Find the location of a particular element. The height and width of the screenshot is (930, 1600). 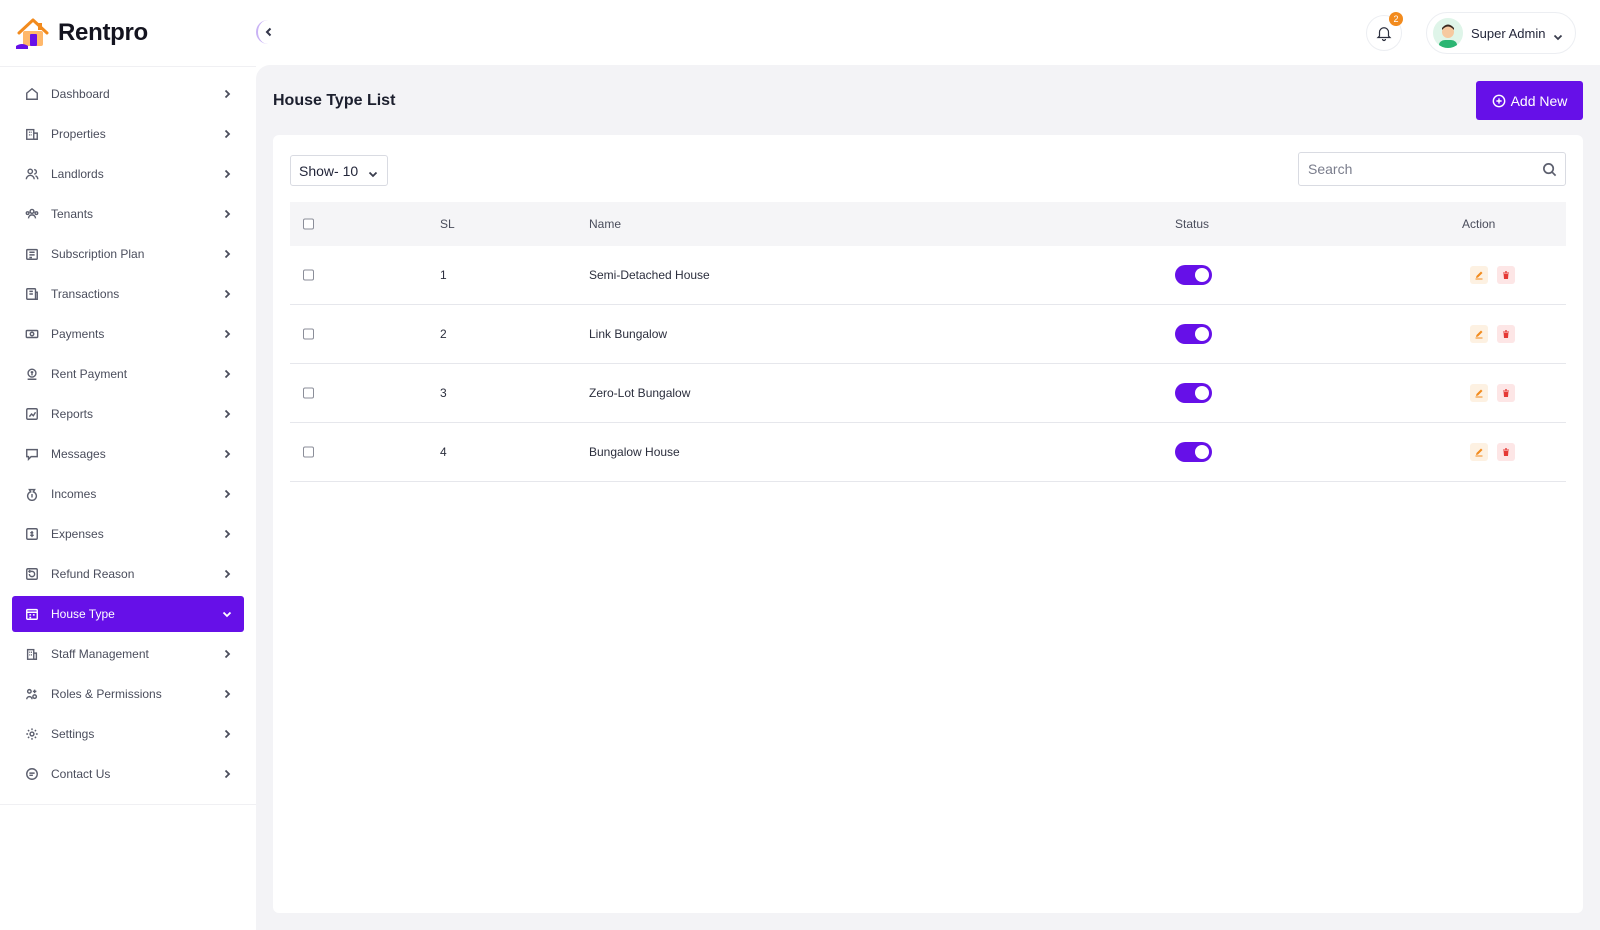

page-size-value: Show- 10 is located at coordinates (329, 170).